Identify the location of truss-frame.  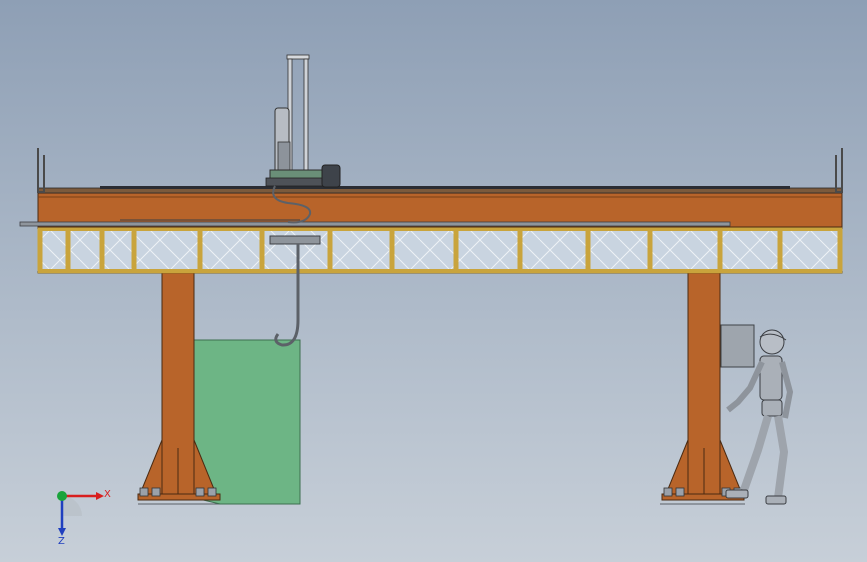
(440, 250).